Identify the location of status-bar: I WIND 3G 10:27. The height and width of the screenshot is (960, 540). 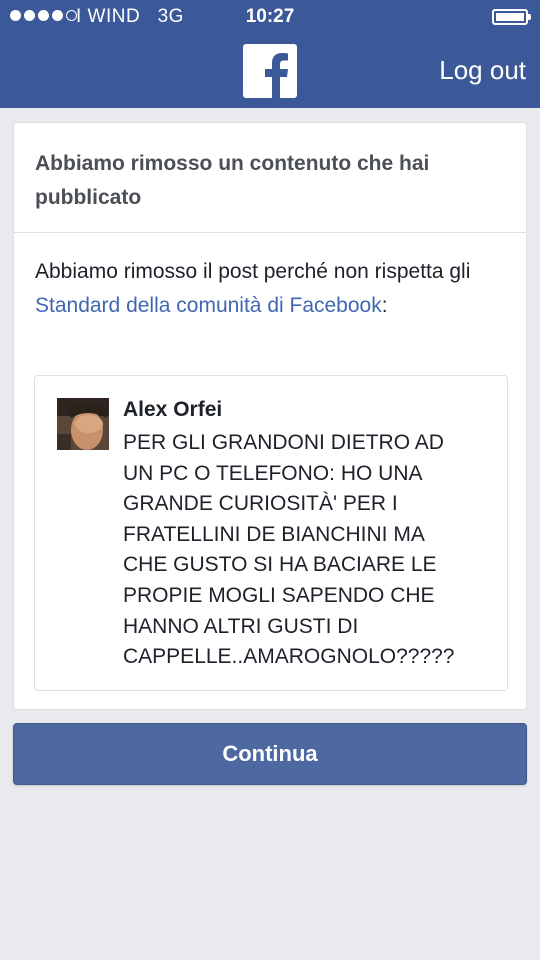
(270, 18).